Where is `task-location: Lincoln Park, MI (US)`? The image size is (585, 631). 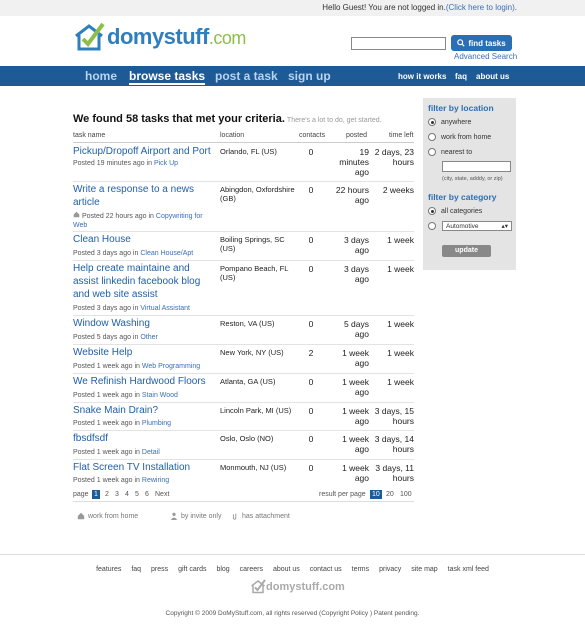
task-location: Lincoln Park, MI (US) is located at coordinates (256, 410).